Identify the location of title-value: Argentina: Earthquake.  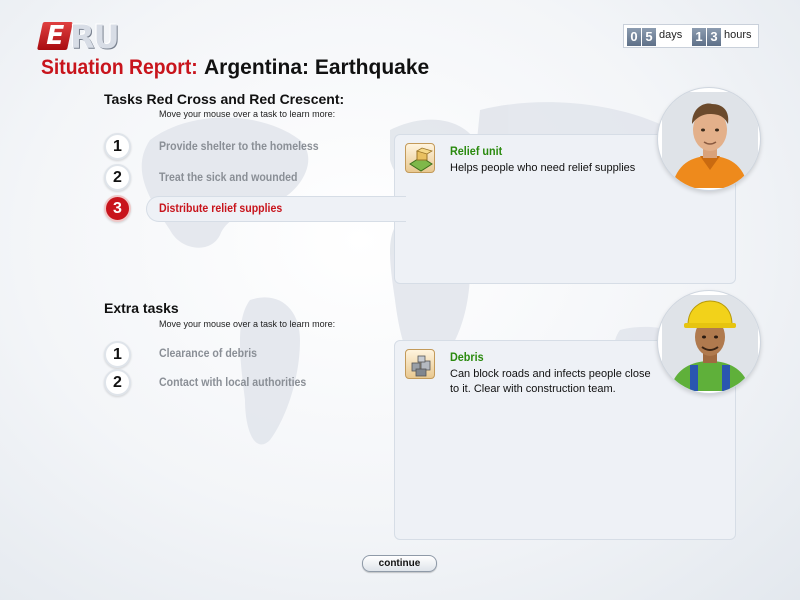
(317, 67).